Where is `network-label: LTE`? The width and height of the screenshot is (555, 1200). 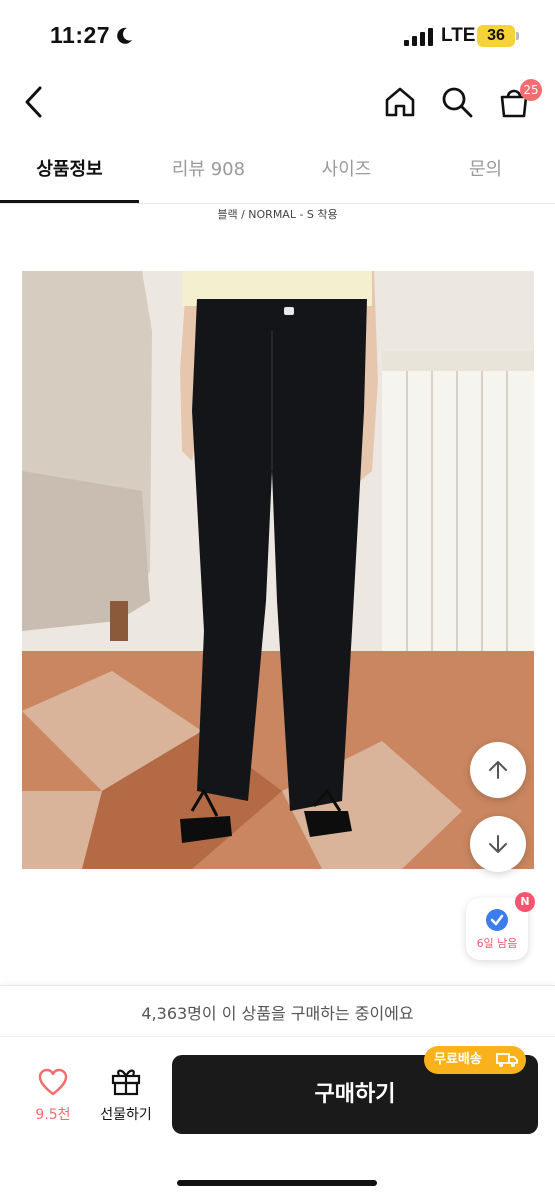
network-label: LTE is located at coordinates (458, 35).